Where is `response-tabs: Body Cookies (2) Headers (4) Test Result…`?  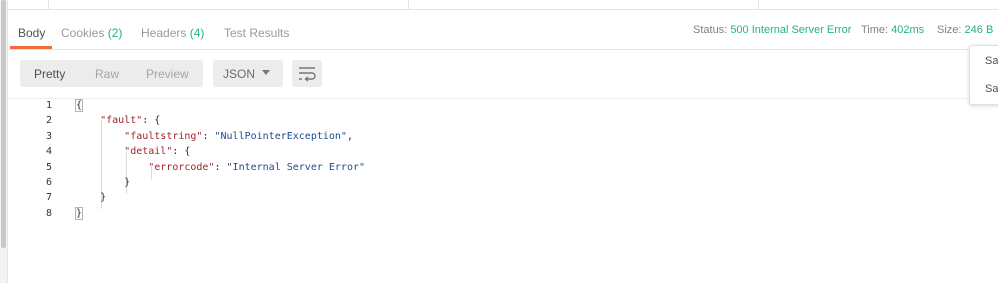 response-tabs: Body Cookies (2) Headers (4) Test Result… is located at coordinates (503, 30).